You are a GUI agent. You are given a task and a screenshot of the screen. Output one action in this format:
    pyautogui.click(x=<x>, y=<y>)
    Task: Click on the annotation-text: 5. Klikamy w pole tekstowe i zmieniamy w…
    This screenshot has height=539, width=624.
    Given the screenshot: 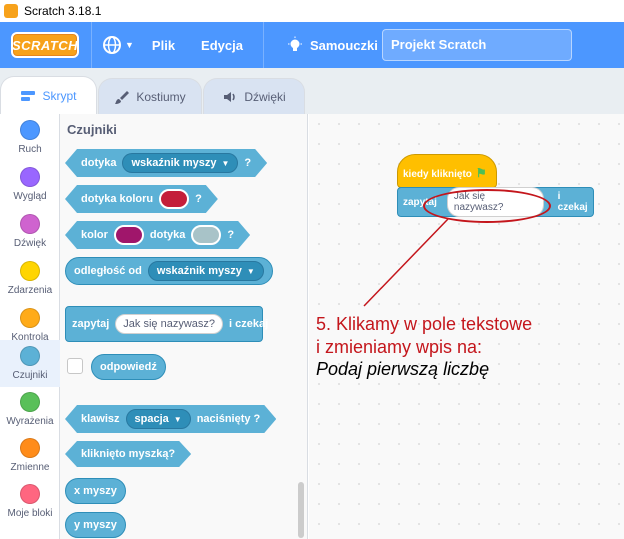 What is the action you would take?
    pyautogui.click(x=424, y=336)
    